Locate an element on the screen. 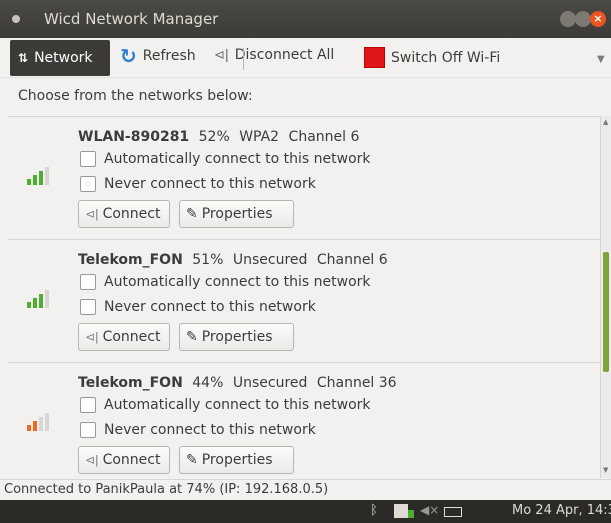 Image resolution: width=611 pixels, height=523 pixels. network-essid: WLAN-890281 is located at coordinates (134, 137).